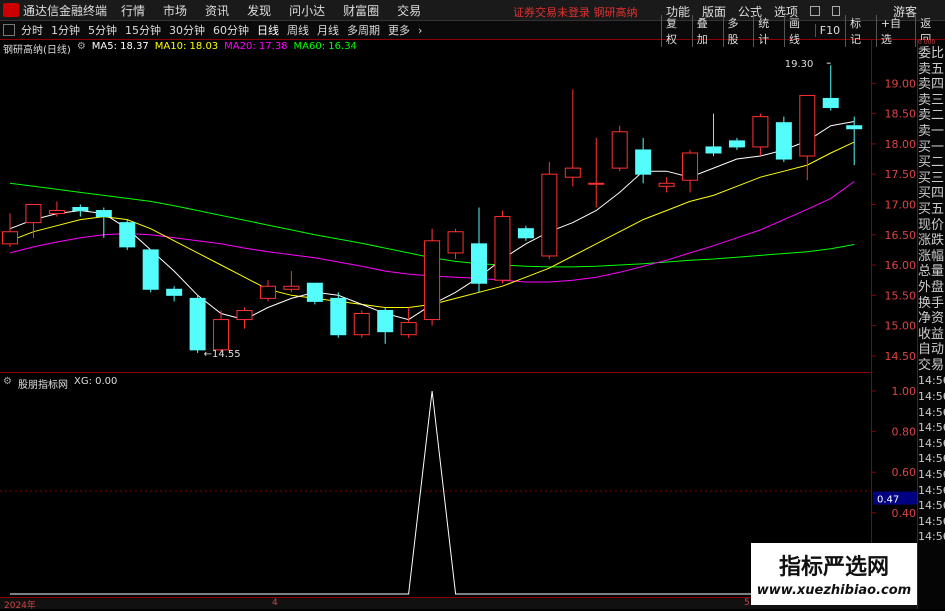 The image size is (945, 611). What do you see at coordinates (175, 10) in the screenshot?
I see `menu-shichang: 市场` at bounding box center [175, 10].